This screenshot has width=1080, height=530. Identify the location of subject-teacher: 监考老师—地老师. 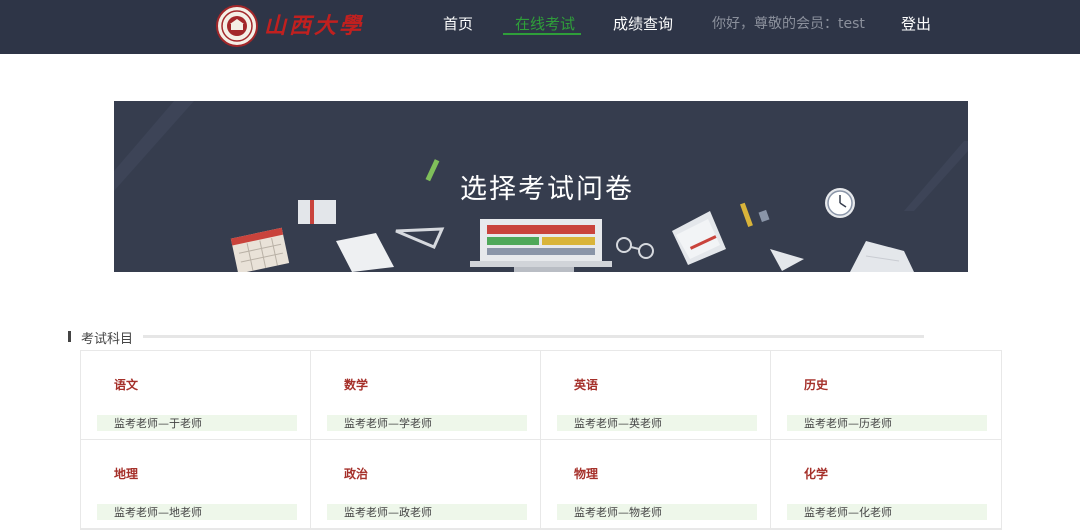
(197, 512).